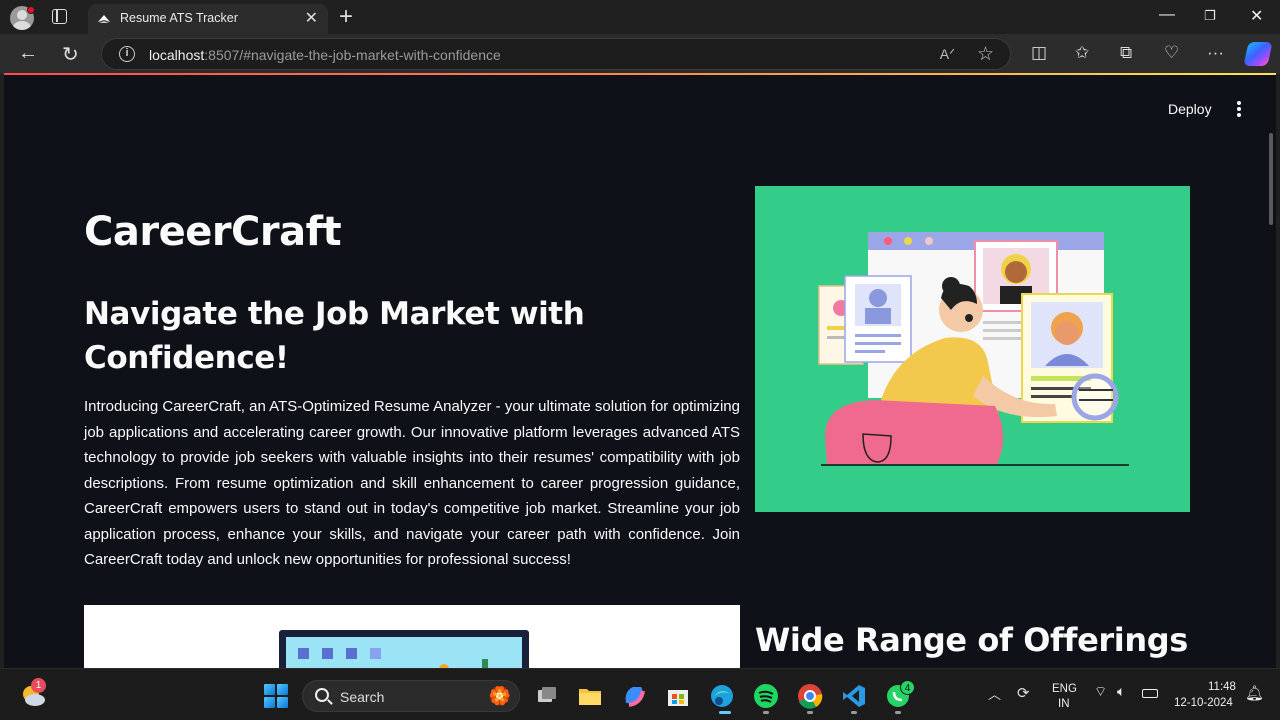 The width and height of the screenshot is (1280, 720). Describe the element at coordinates (1239, 110) in the screenshot. I see `main-menu-kebab-icon` at that location.